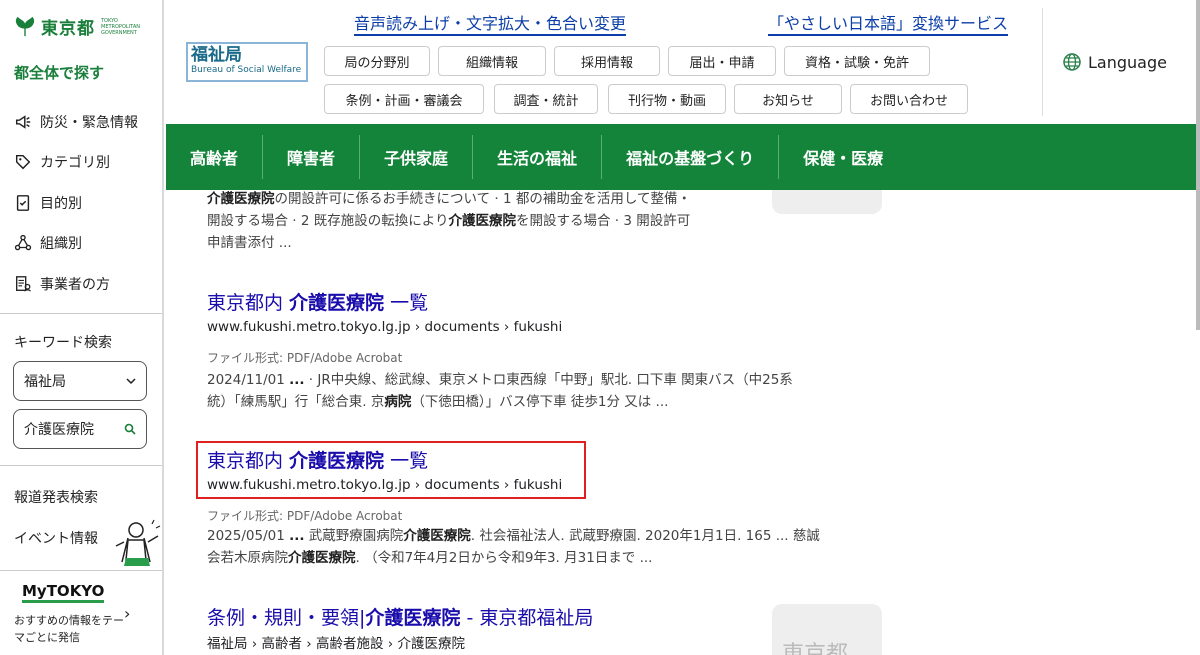 The width and height of the screenshot is (1200, 655). What do you see at coordinates (61, 244) in the screenshot?
I see `sidebar-item-label: 組織別` at bounding box center [61, 244].